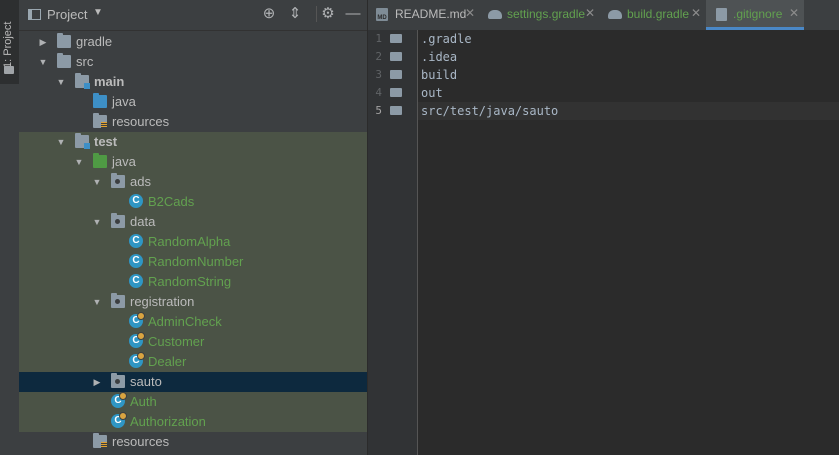 The image size is (839, 455). I want to click on code-line-text: out, so click(432, 93).